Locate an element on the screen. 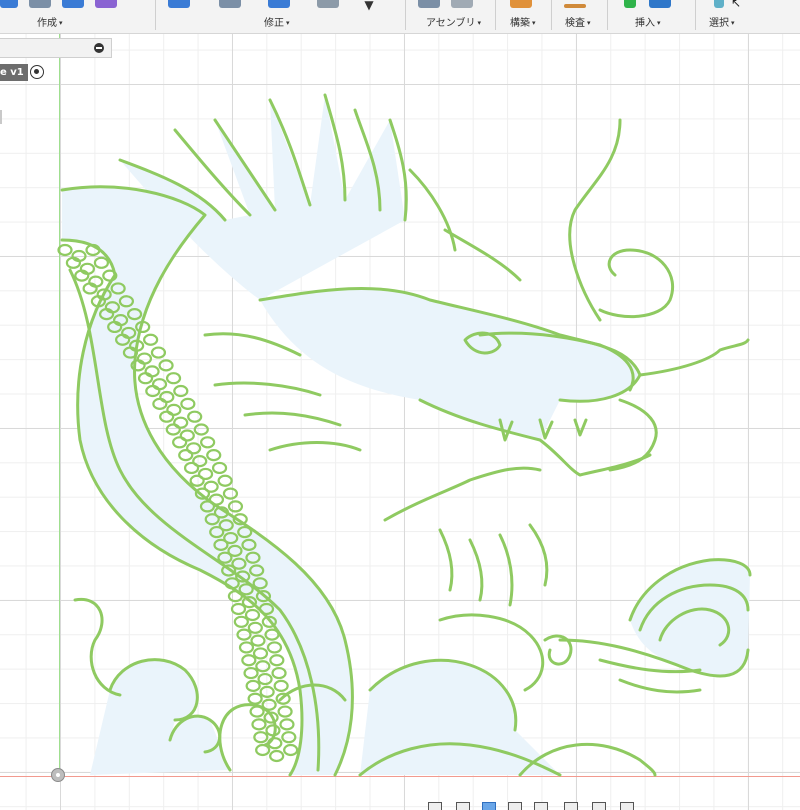 The image size is (800, 810). nav-pan-icon is located at coordinates (489, 806).